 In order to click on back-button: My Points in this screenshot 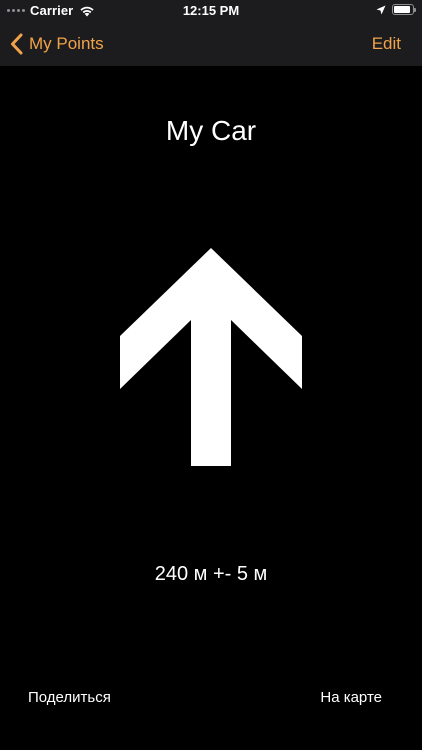, I will do `click(57, 44)`.